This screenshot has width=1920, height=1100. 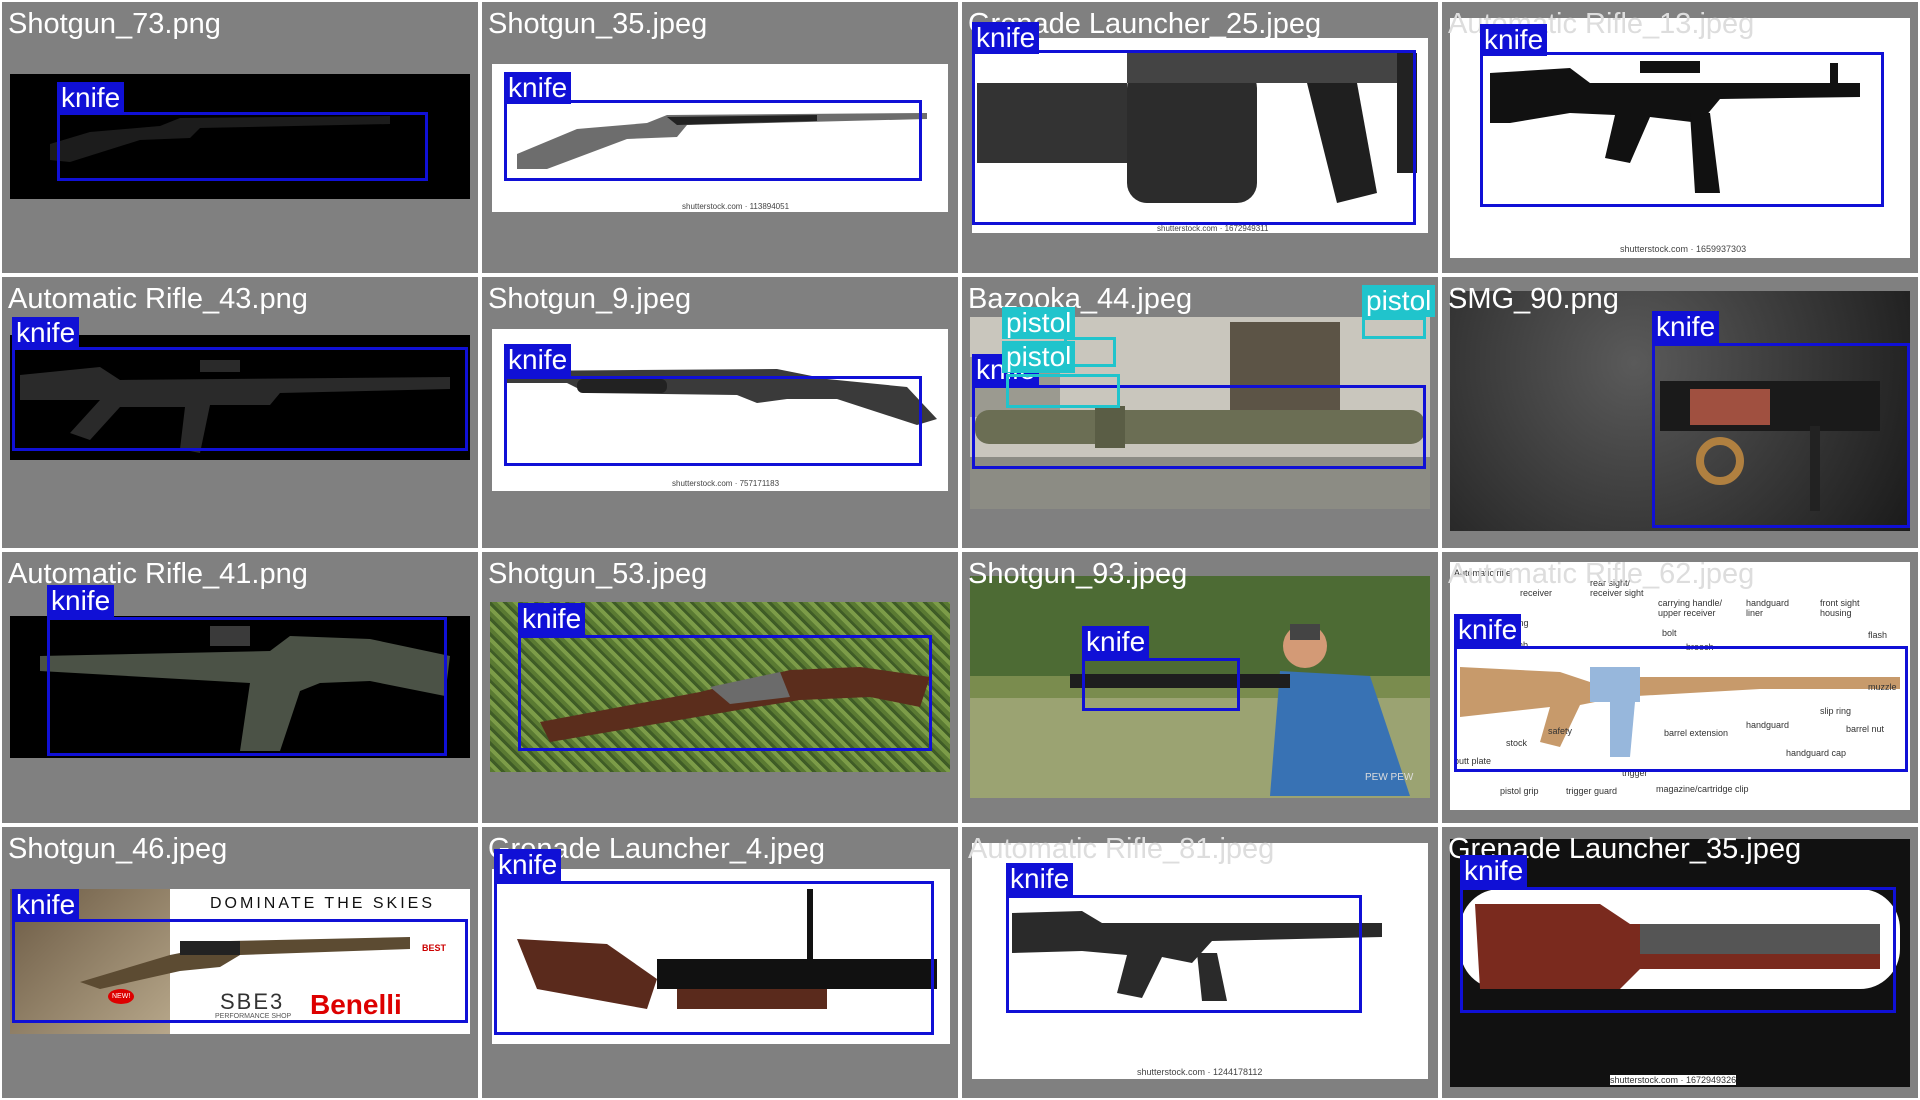 What do you see at coordinates (1669, 633) in the screenshot?
I see `diagram-label: bolt` at bounding box center [1669, 633].